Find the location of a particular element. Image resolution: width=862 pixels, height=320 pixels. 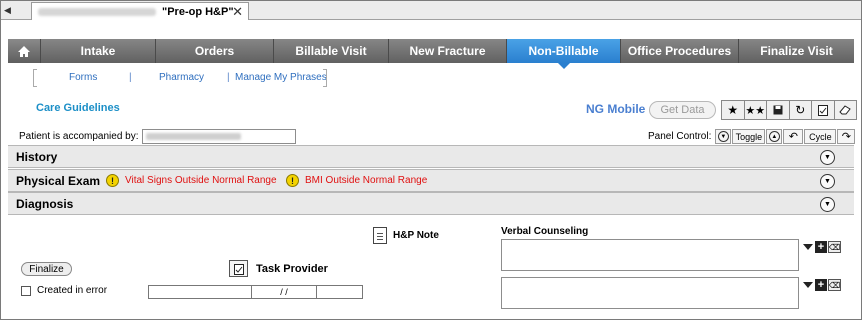

accompanied-by-label: Patient is accompanied by: is located at coordinates (79, 136).